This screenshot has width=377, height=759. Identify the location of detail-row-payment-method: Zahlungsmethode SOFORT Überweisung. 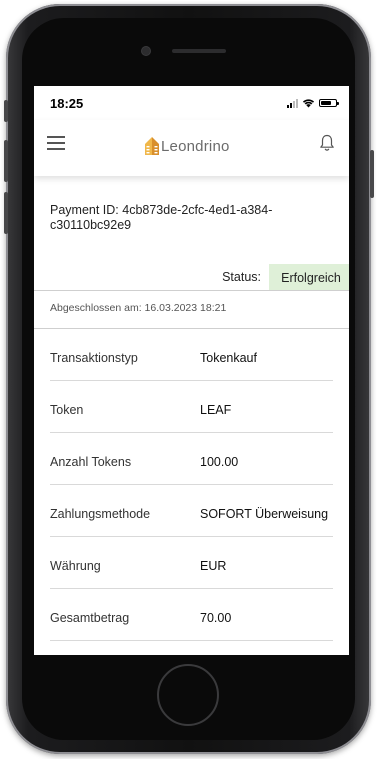
(191, 511).